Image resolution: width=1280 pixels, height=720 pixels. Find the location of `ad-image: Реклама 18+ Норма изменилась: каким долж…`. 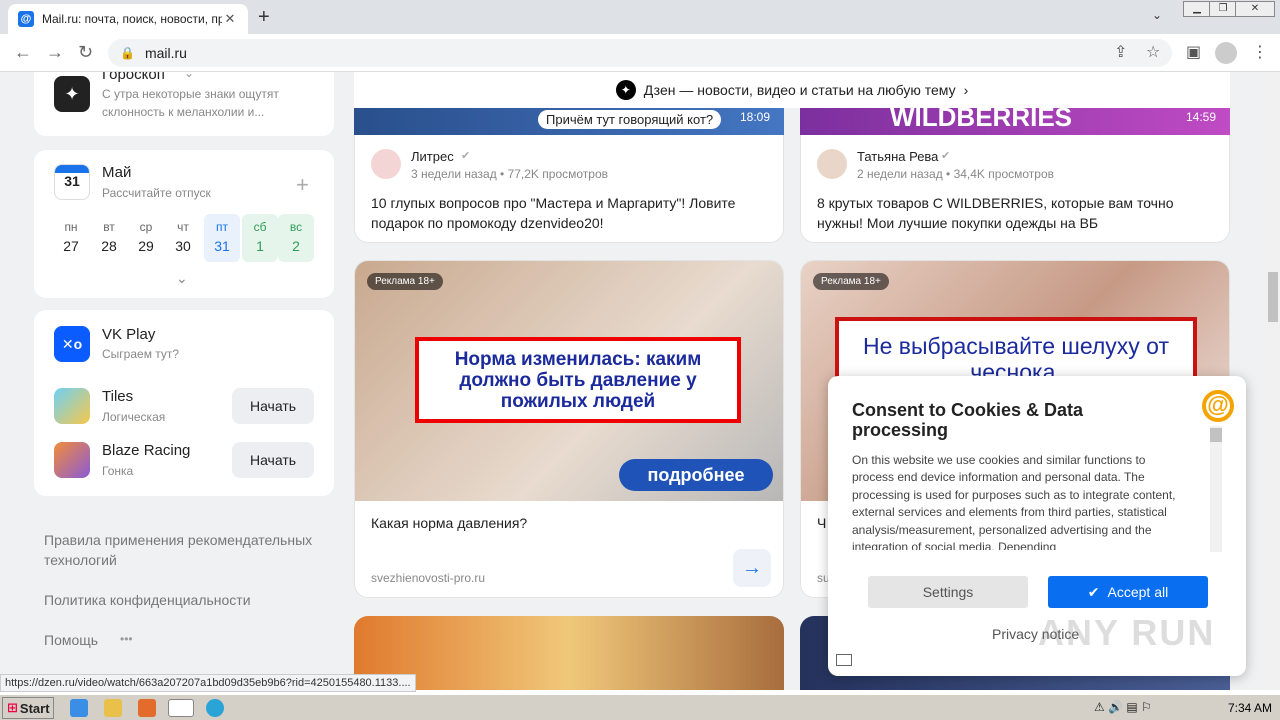

ad-image: Реклама 18+ Норма изменилась: каким долж… is located at coordinates (569, 381).